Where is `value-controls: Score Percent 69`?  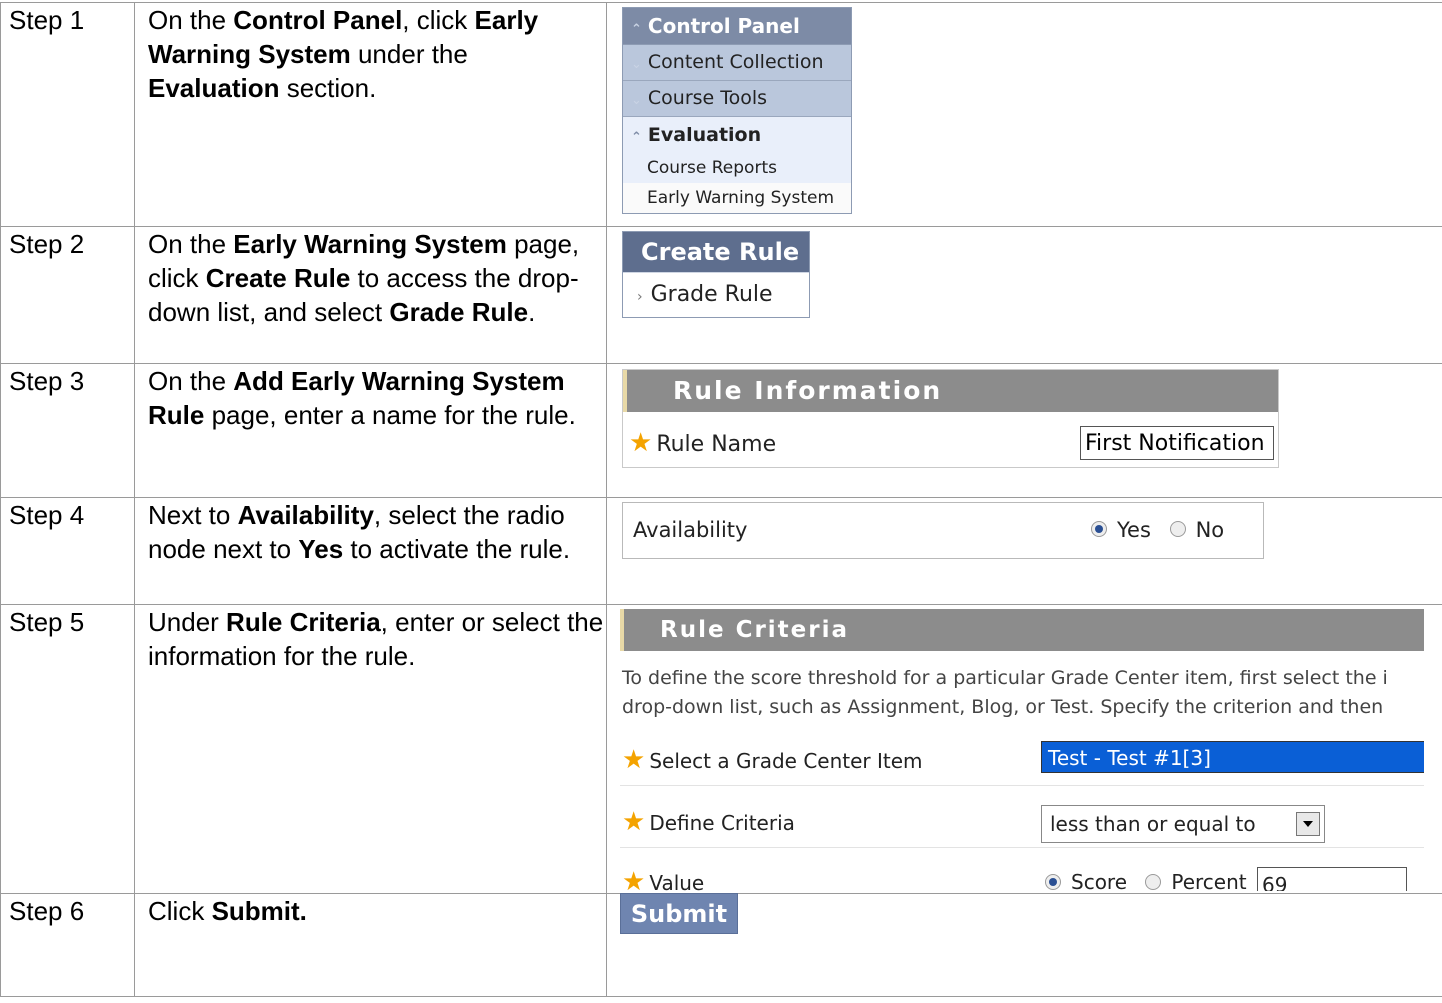
value-controls: Score Percent 69 is located at coordinates (1224, 878).